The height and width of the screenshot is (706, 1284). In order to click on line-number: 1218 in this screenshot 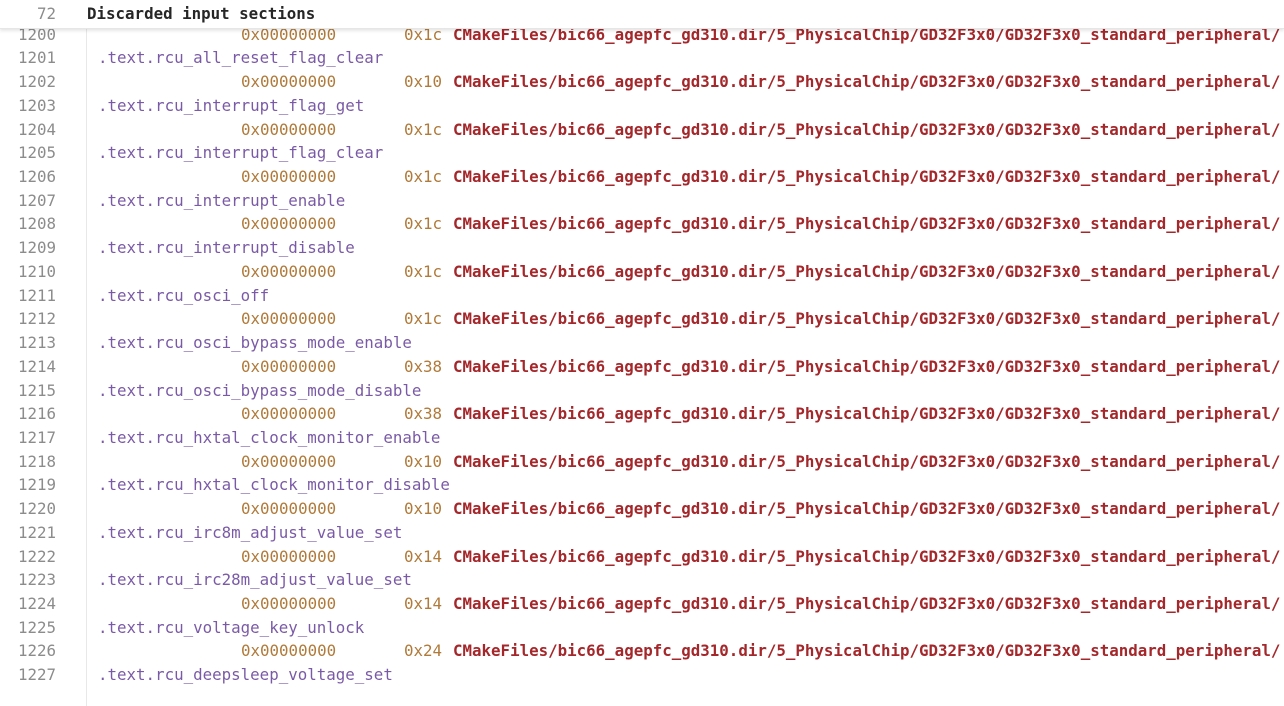, I will do `click(36, 461)`.